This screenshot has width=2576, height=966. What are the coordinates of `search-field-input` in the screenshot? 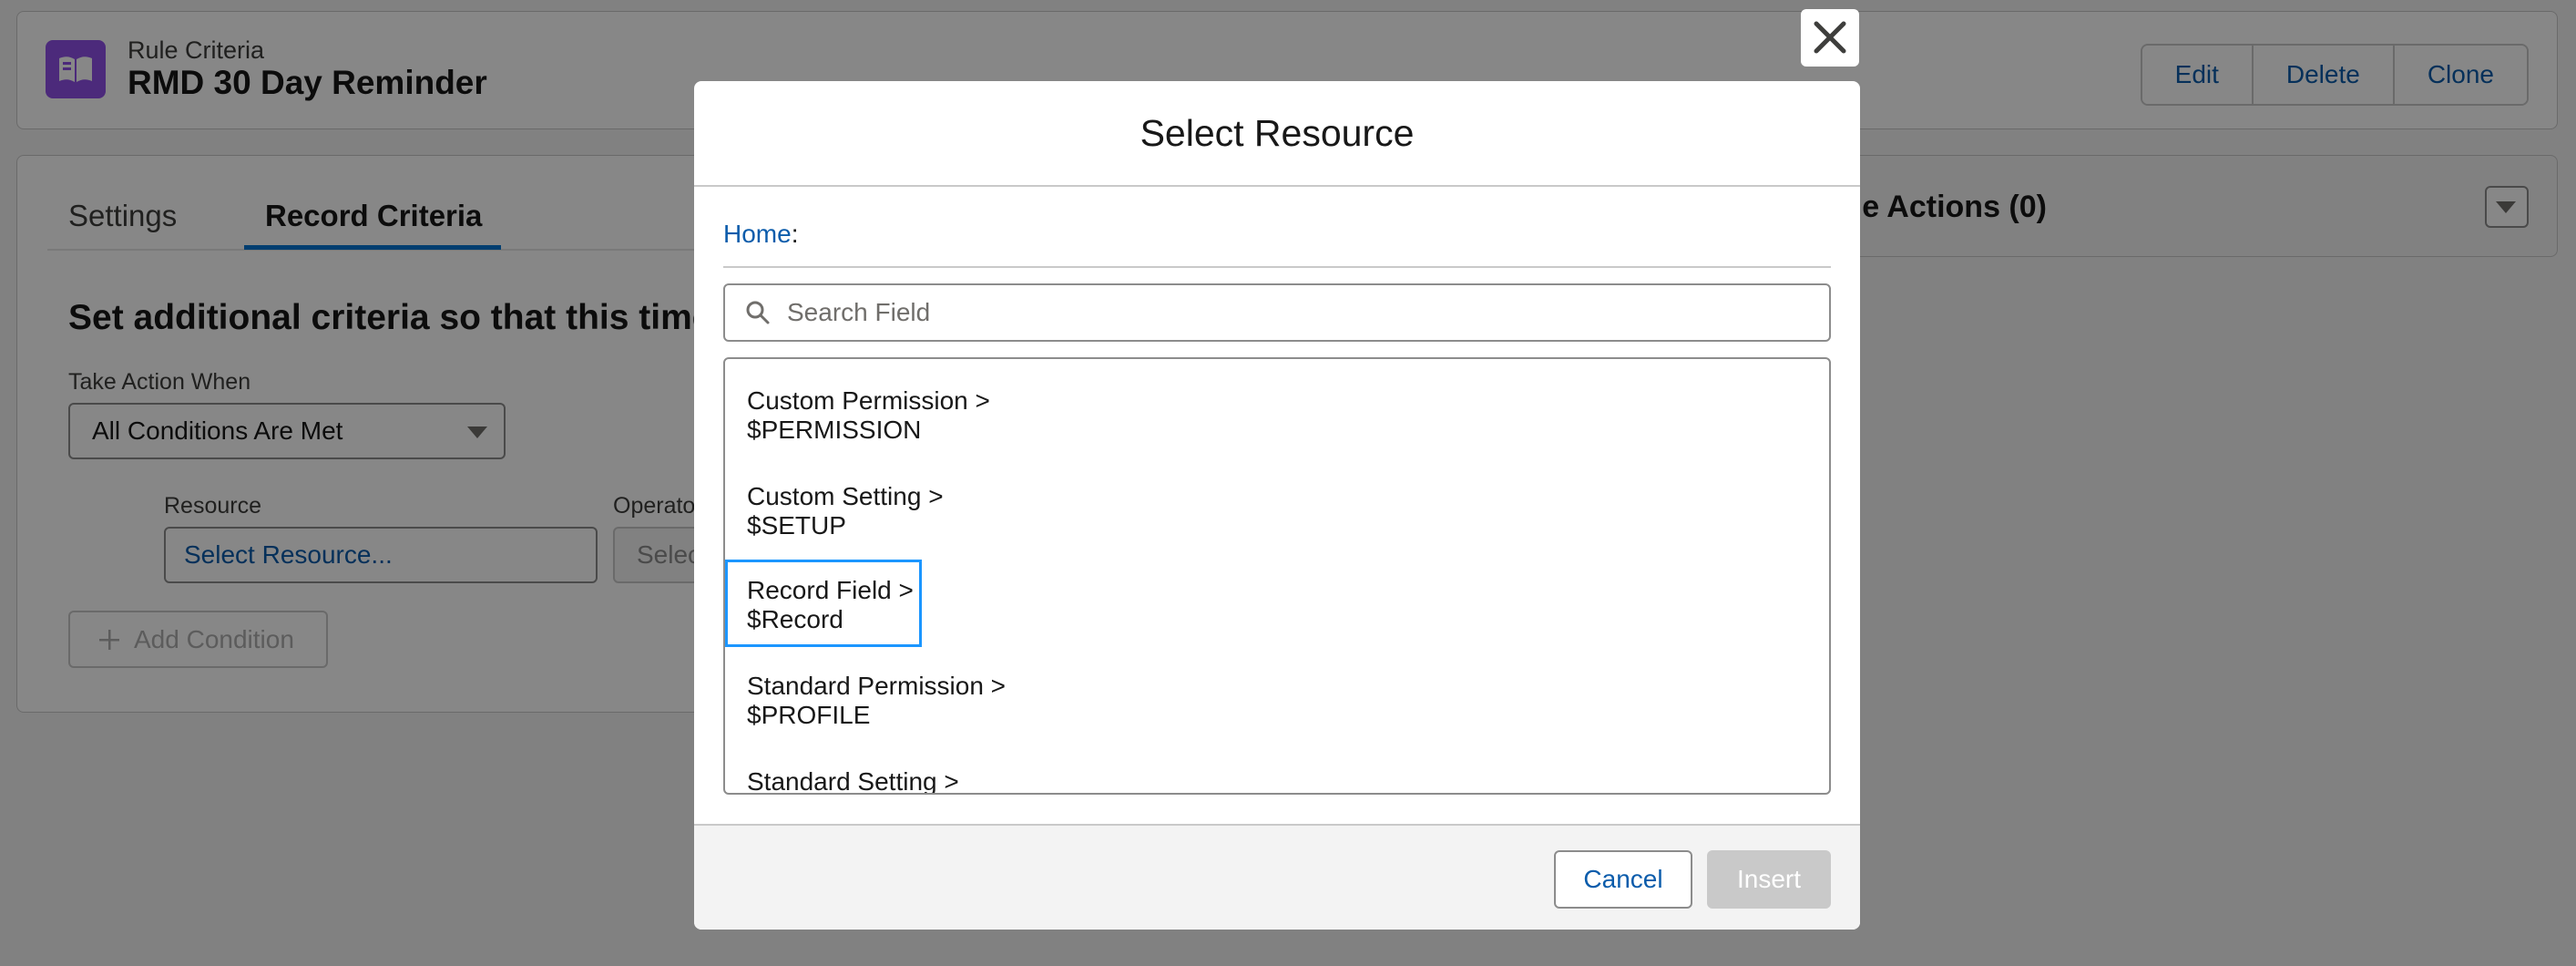 It's located at (1288, 312).